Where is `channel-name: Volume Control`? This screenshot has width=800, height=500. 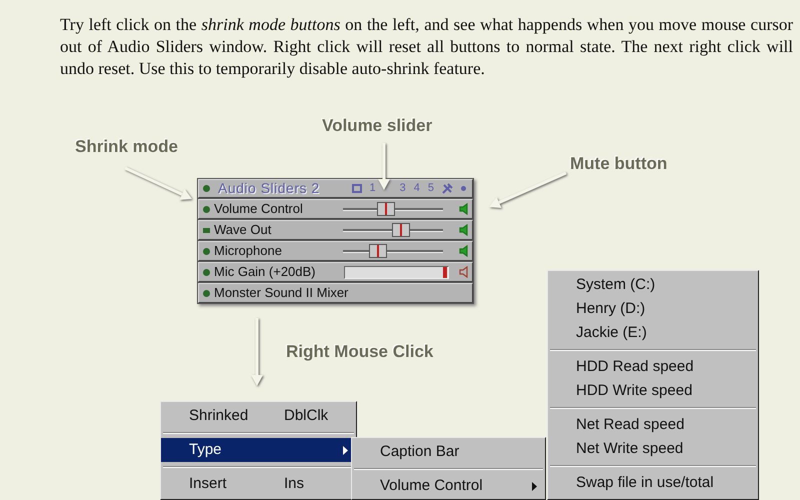
channel-name: Volume Control is located at coordinates (258, 209).